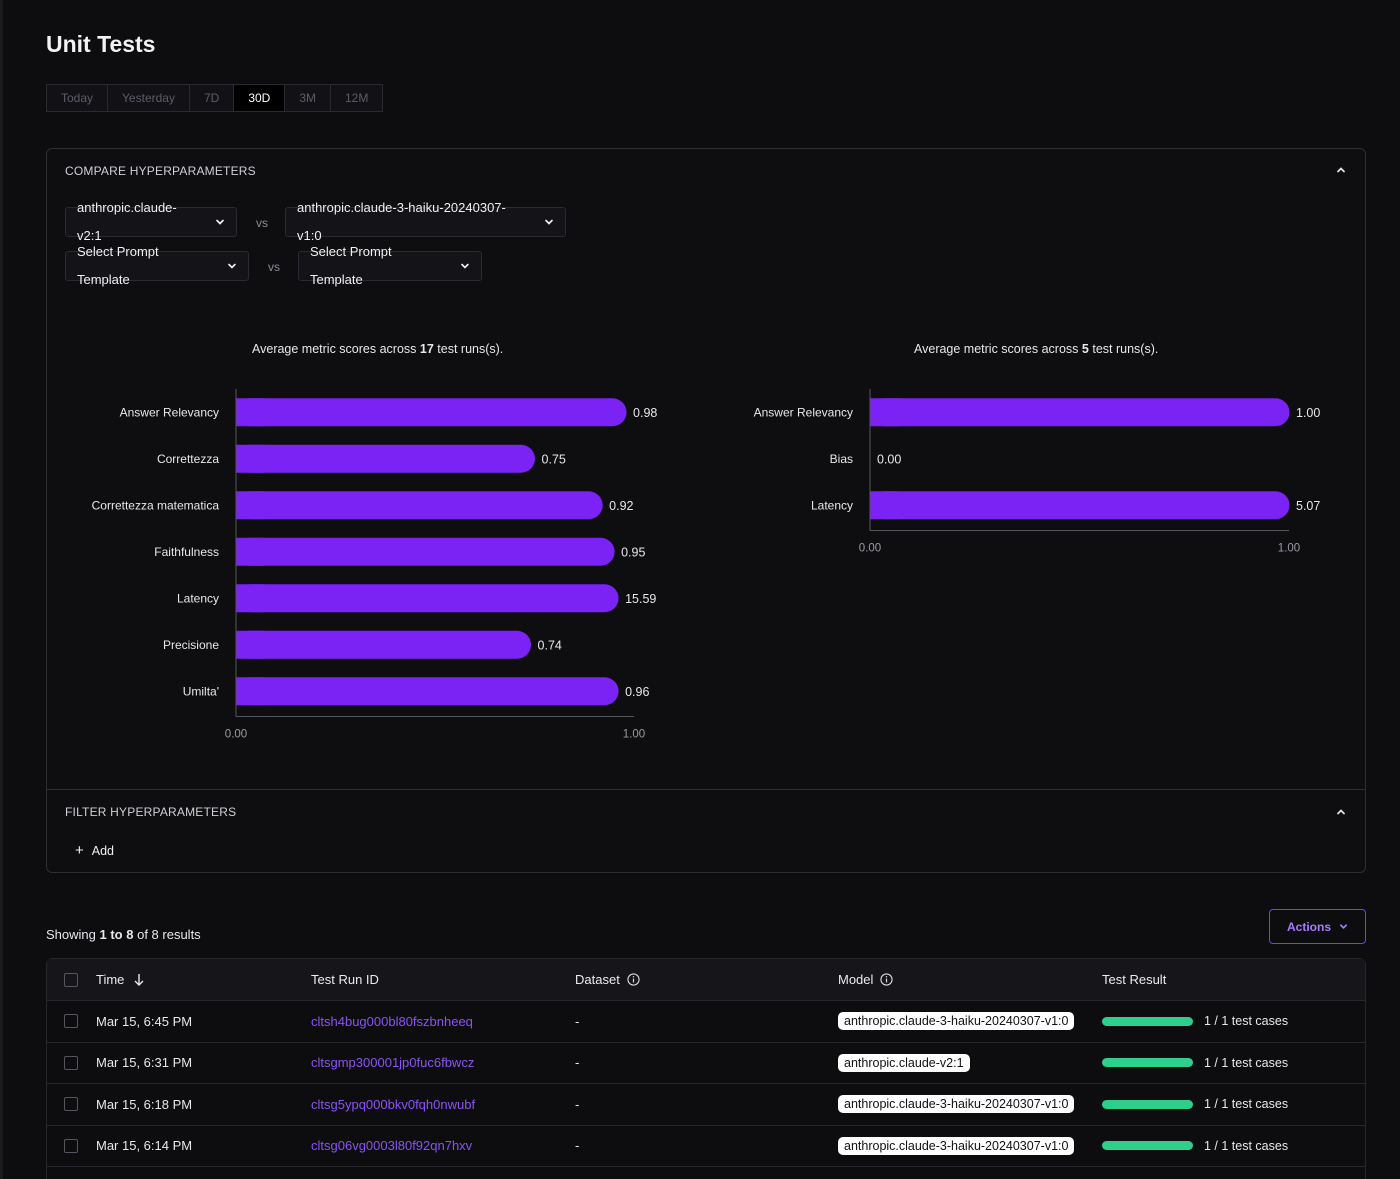 Image resolution: width=1400 pixels, height=1179 pixels. What do you see at coordinates (118, 265) in the screenshot?
I see `prompt-select-left-value: Select Prompt Template` at bounding box center [118, 265].